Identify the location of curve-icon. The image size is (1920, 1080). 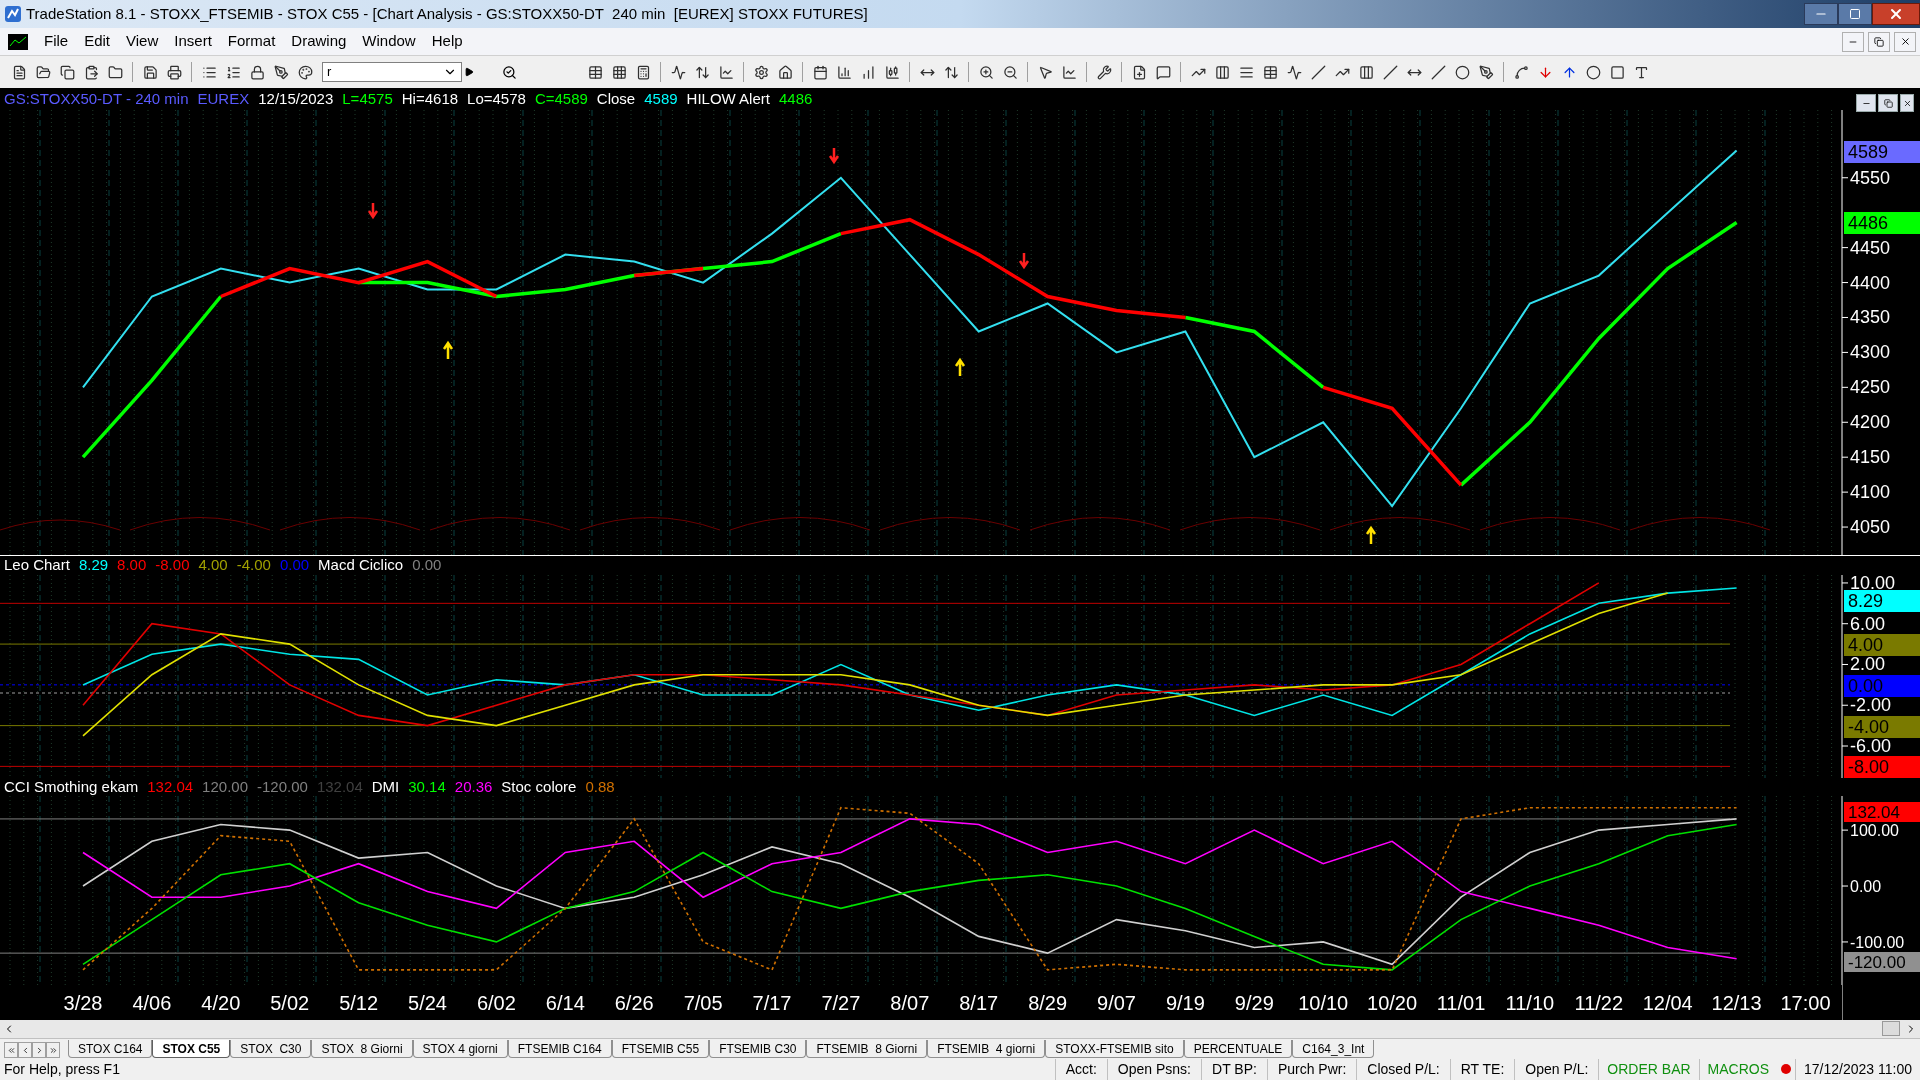
(1521, 72).